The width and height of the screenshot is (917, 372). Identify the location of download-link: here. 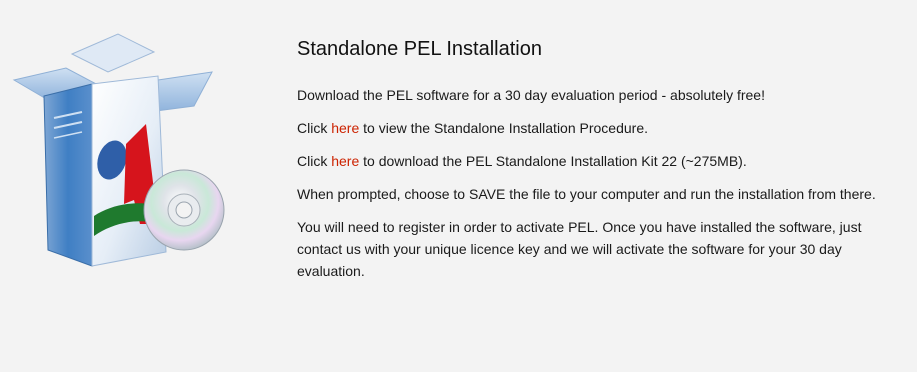
(345, 161).